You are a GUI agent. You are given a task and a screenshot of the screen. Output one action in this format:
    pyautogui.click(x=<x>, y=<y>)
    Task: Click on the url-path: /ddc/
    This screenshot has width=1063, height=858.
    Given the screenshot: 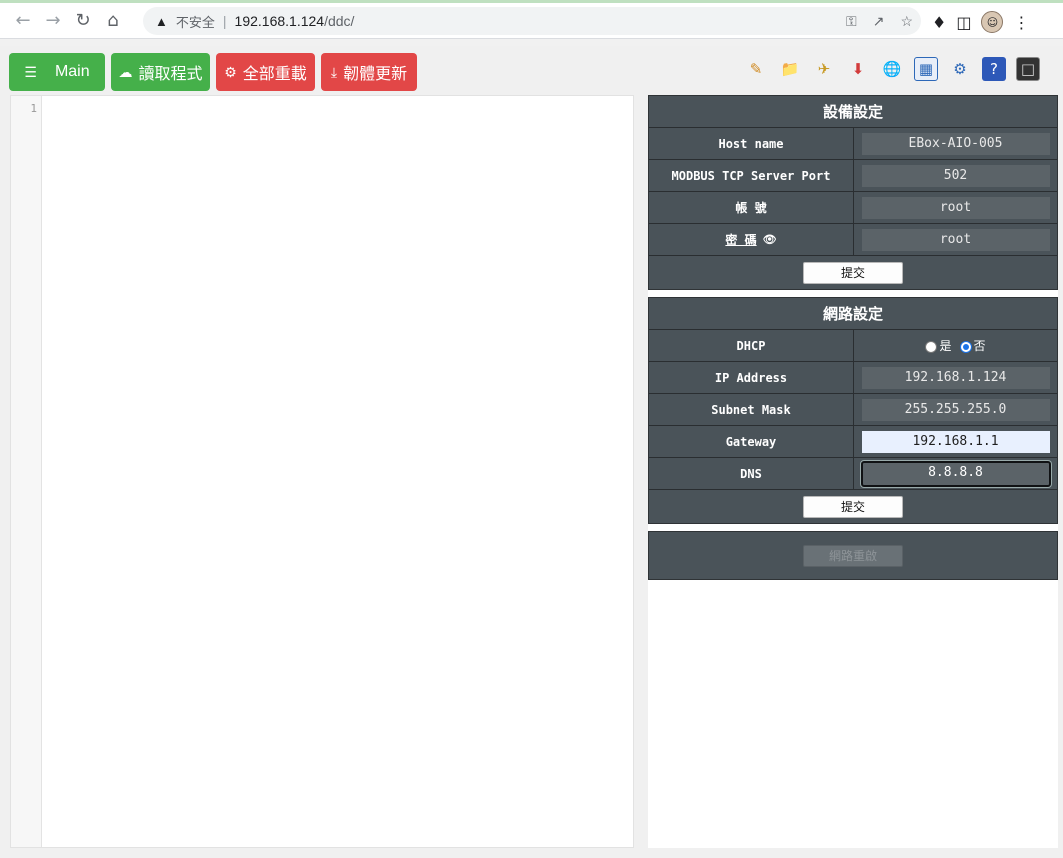 What is the action you would take?
    pyautogui.click(x=339, y=21)
    